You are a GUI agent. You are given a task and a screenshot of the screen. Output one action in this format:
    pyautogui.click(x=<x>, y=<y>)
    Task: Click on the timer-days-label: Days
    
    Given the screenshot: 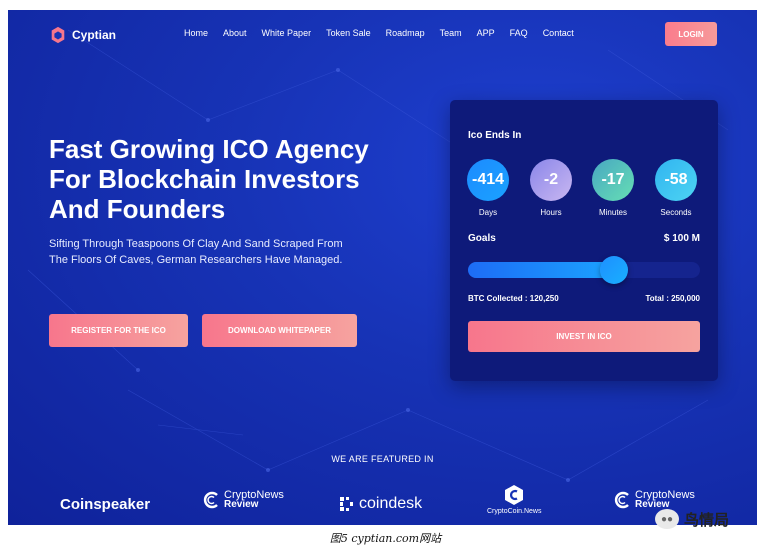 What is the action you would take?
    pyautogui.click(x=488, y=212)
    